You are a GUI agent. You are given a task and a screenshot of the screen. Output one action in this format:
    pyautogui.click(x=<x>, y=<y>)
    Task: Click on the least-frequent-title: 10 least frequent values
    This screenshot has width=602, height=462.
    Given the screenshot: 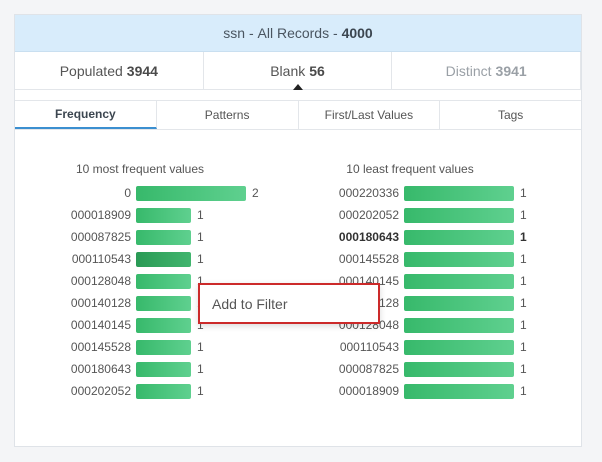 What is the action you would take?
    pyautogui.click(x=410, y=169)
    